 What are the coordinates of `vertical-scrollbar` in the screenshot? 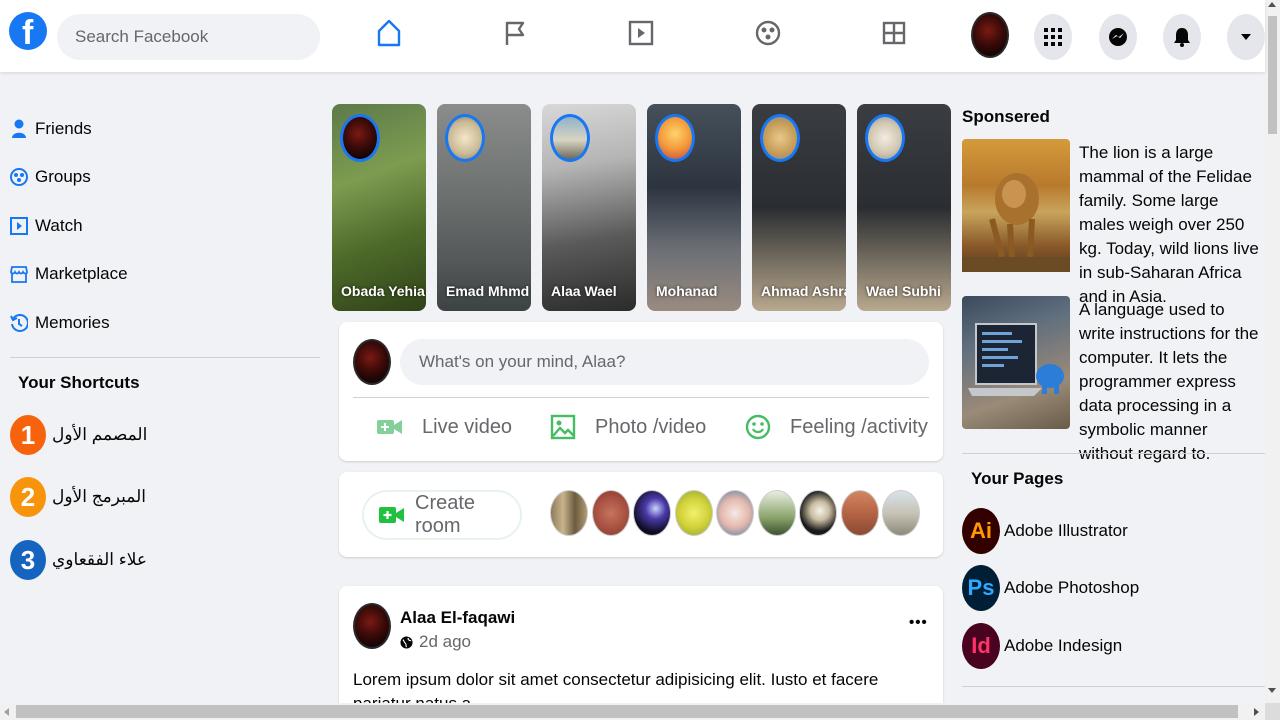 It's located at (1272, 353).